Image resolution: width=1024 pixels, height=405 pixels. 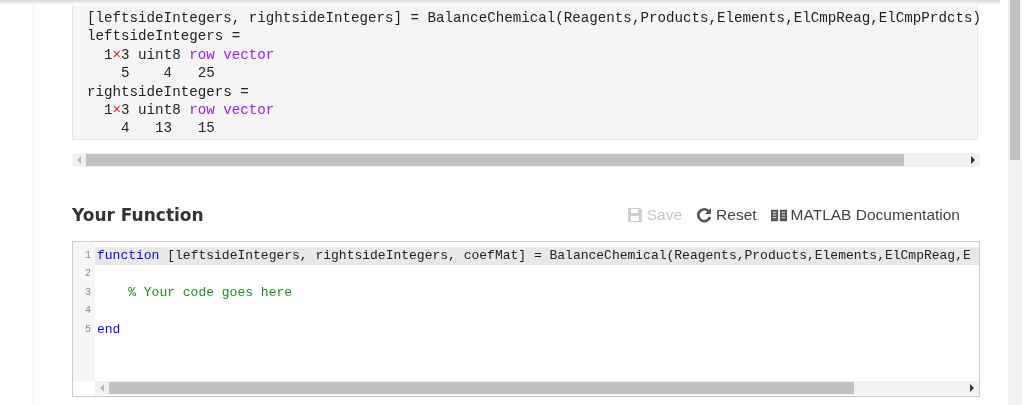 What do you see at coordinates (88, 256) in the screenshot?
I see `line-number: 1` at bounding box center [88, 256].